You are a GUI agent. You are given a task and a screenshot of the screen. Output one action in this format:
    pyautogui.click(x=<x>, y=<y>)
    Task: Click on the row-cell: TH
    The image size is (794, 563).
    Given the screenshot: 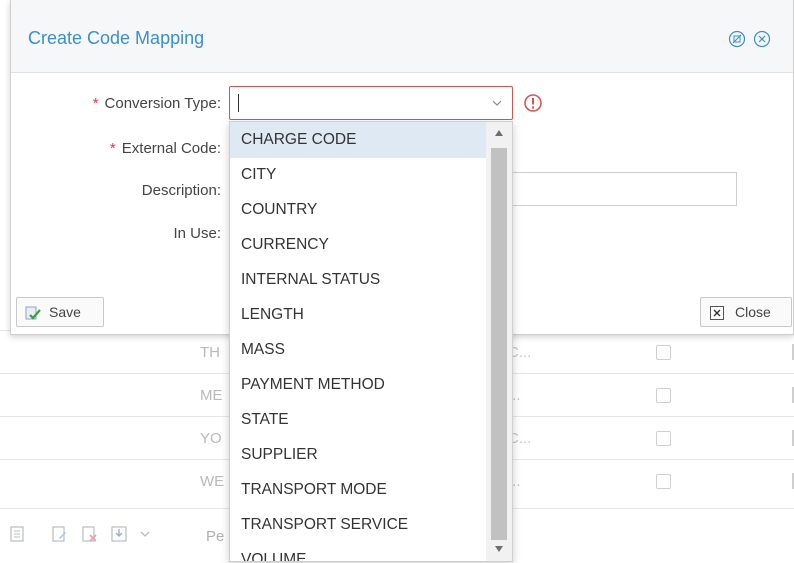 What is the action you would take?
    pyautogui.click(x=210, y=352)
    